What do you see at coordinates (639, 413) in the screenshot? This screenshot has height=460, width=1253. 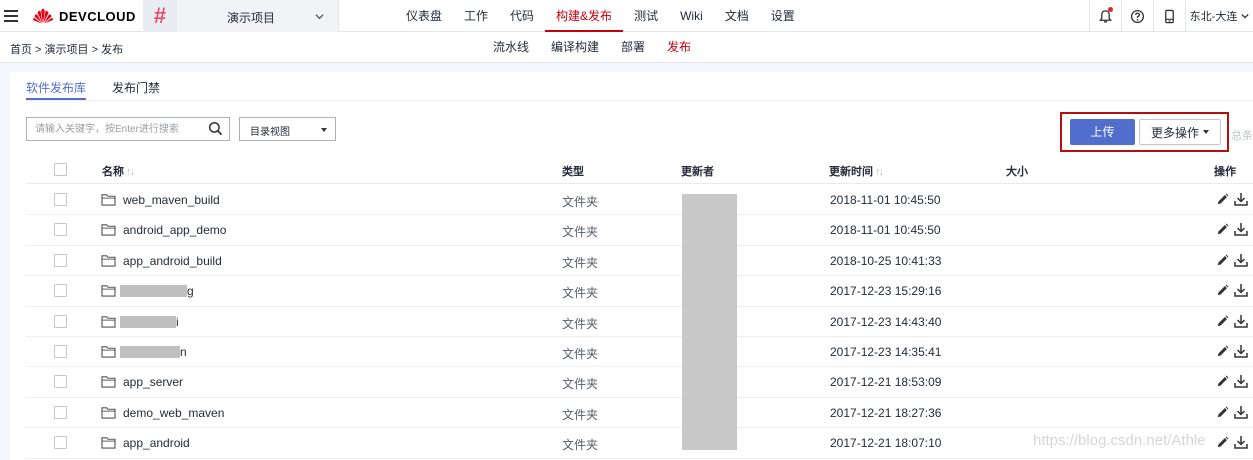 I see `table-row: demo_web_maven文件夹y2017-12-21 18:27:36` at bounding box center [639, 413].